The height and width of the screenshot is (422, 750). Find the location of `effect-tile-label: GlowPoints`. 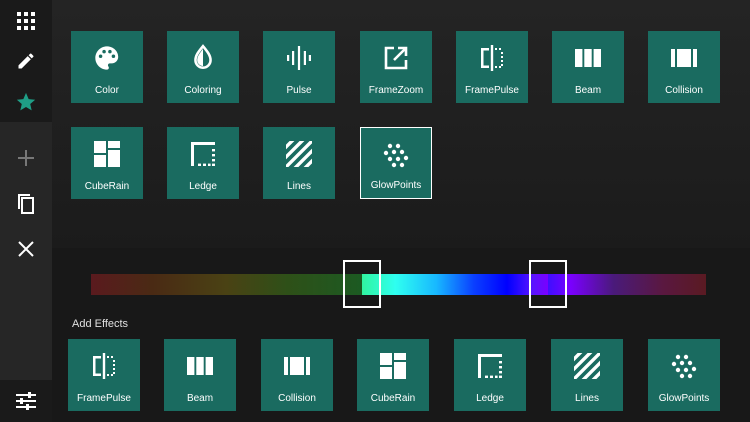

effect-tile-label: GlowPoints is located at coordinates (396, 185).